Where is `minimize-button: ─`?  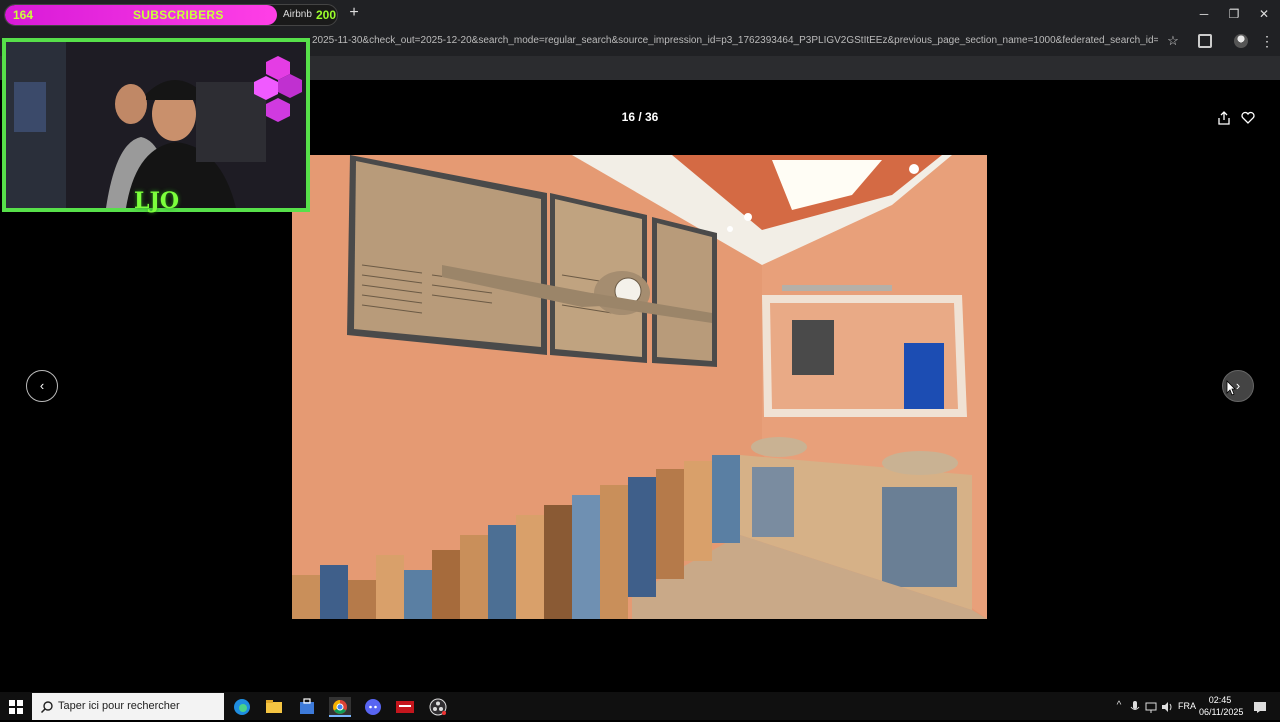 minimize-button: ─ is located at coordinates (1204, 14).